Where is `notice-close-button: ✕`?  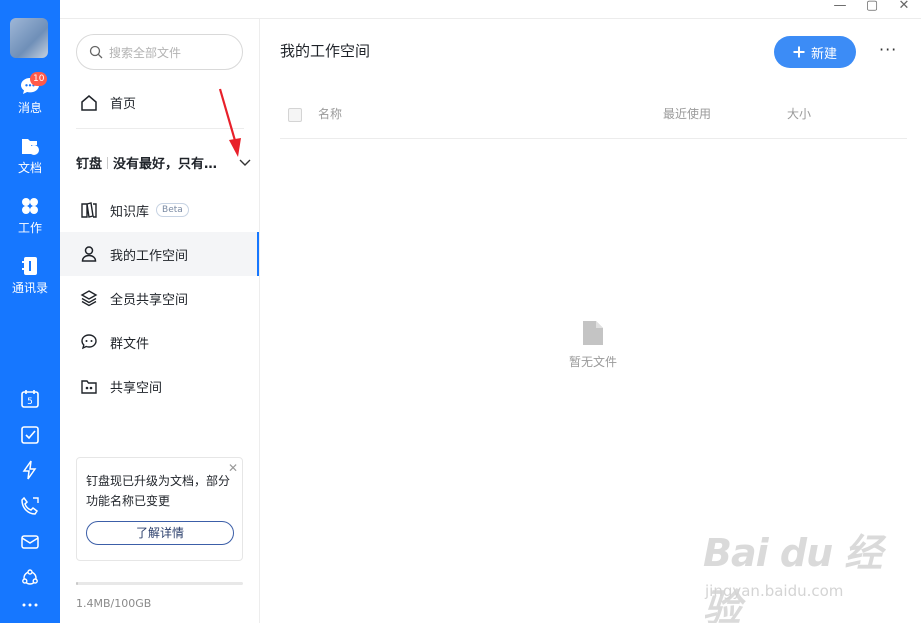
notice-close-button: ✕ is located at coordinates (233, 468).